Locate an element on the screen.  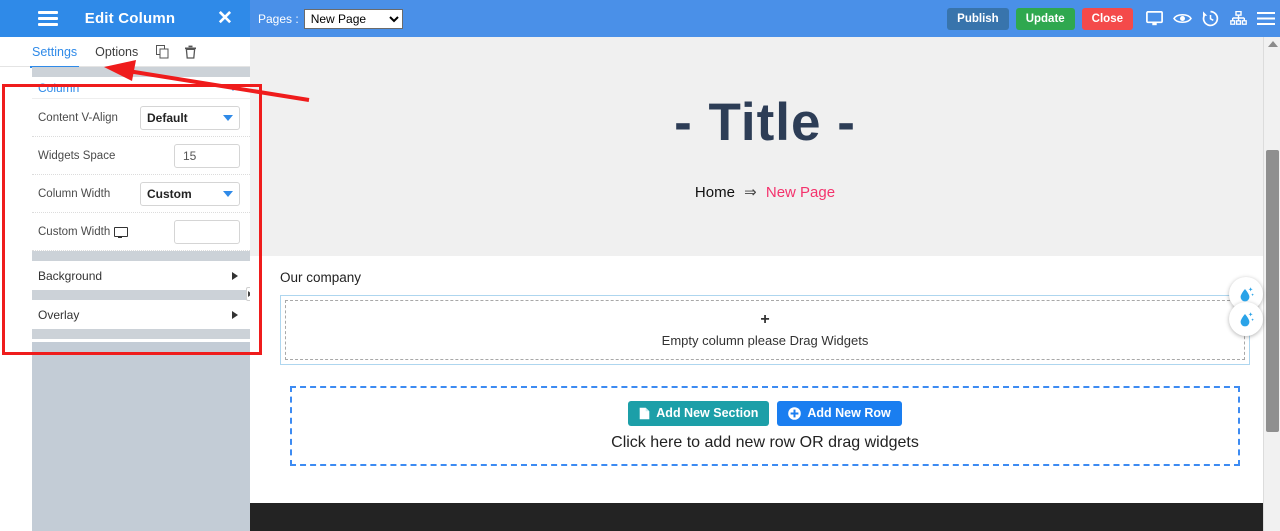
panel-scroll-strip is located at coordinates (141, 72).